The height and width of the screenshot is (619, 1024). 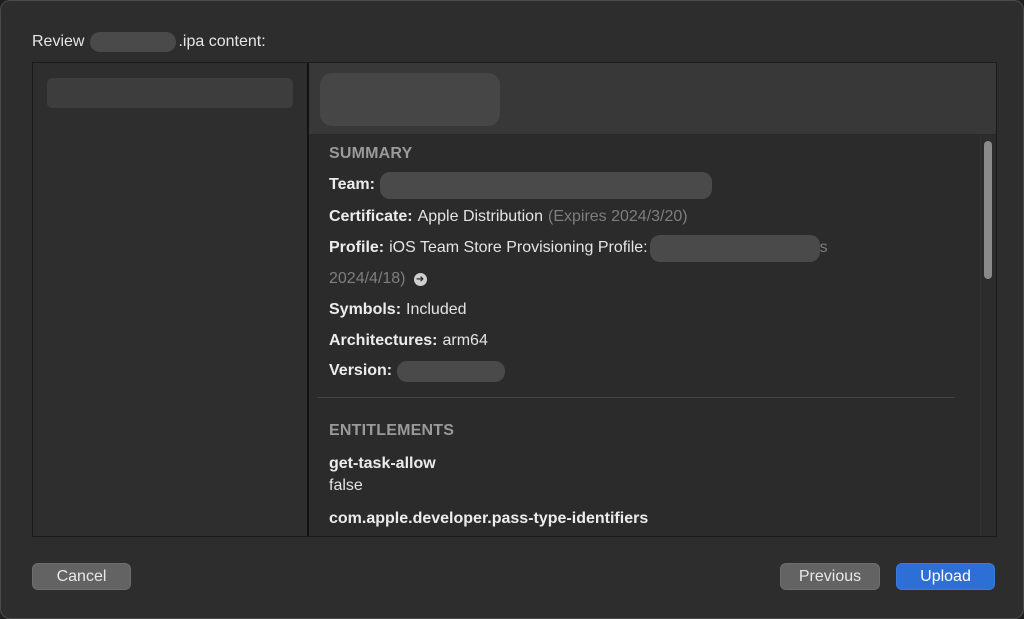 What do you see at coordinates (734, 248) in the screenshot?
I see `redacted-profile-name` at bounding box center [734, 248].